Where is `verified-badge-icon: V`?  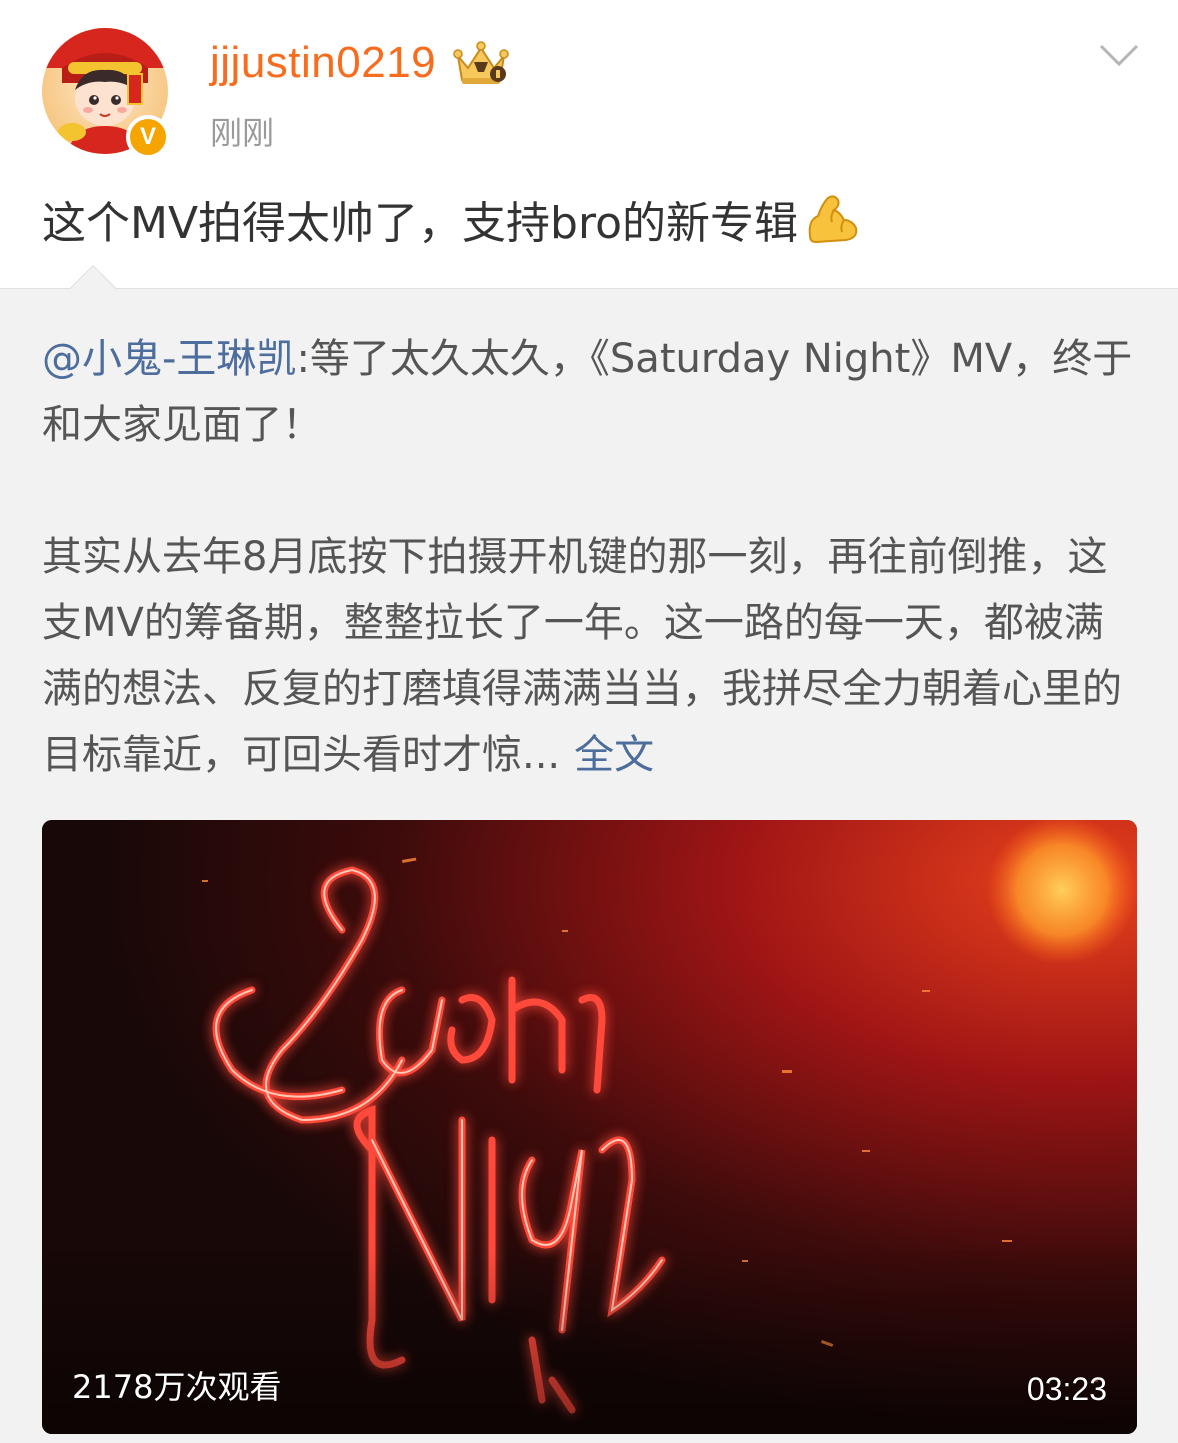 verified-badge-icon: V is located at coordinates (148, 137).